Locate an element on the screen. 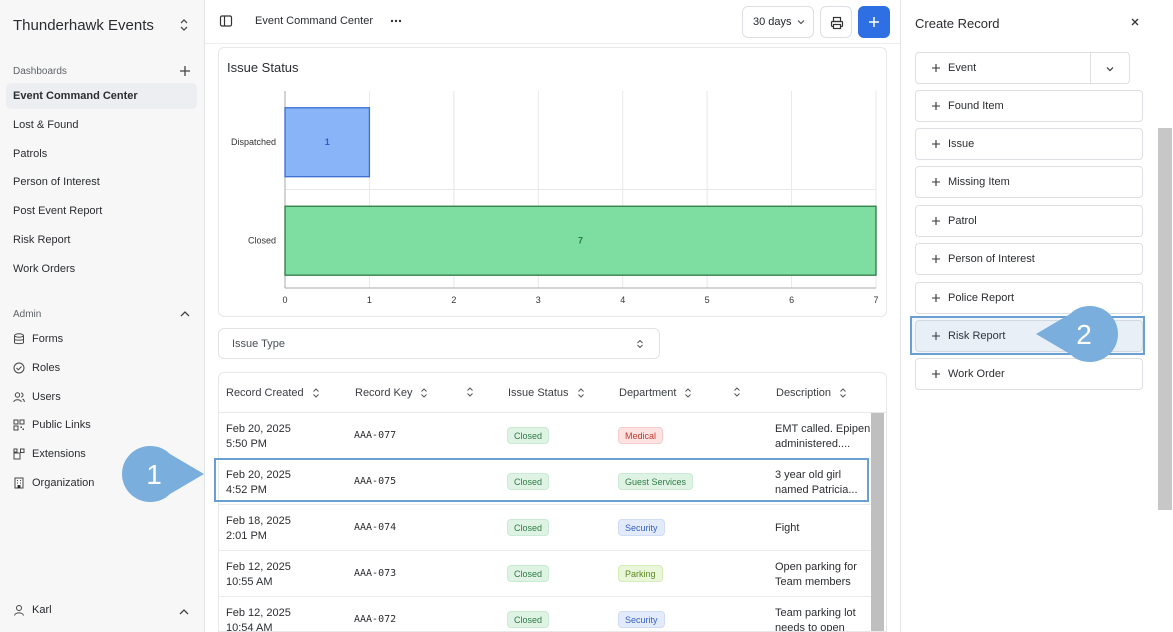 This screenshot has height=632, width=1173. description-line-1: Team parking lot is located at coordinates (815, 613).